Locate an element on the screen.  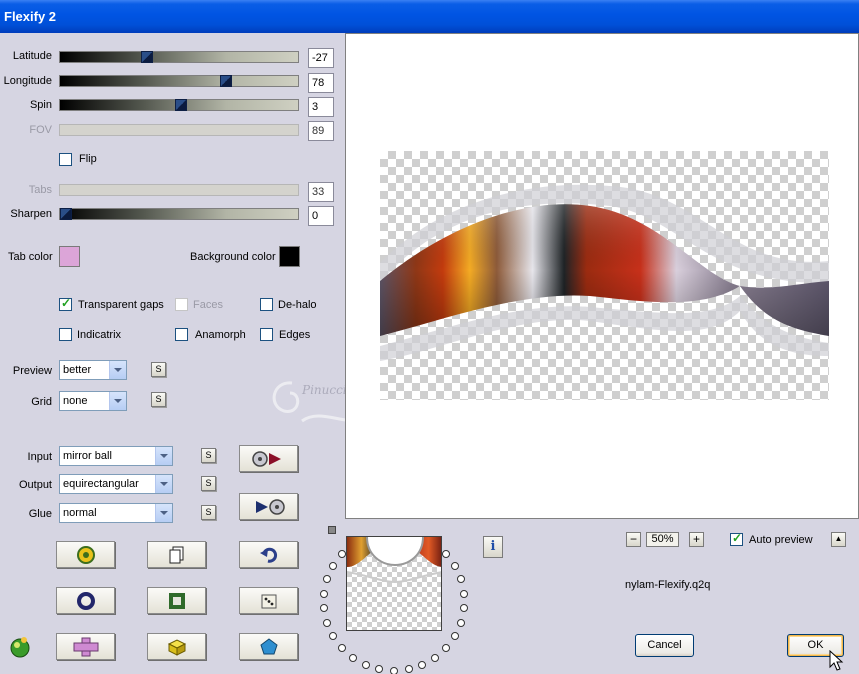
transparent-gaps-label: Transparent gaps is located at coordinates (121, 305).